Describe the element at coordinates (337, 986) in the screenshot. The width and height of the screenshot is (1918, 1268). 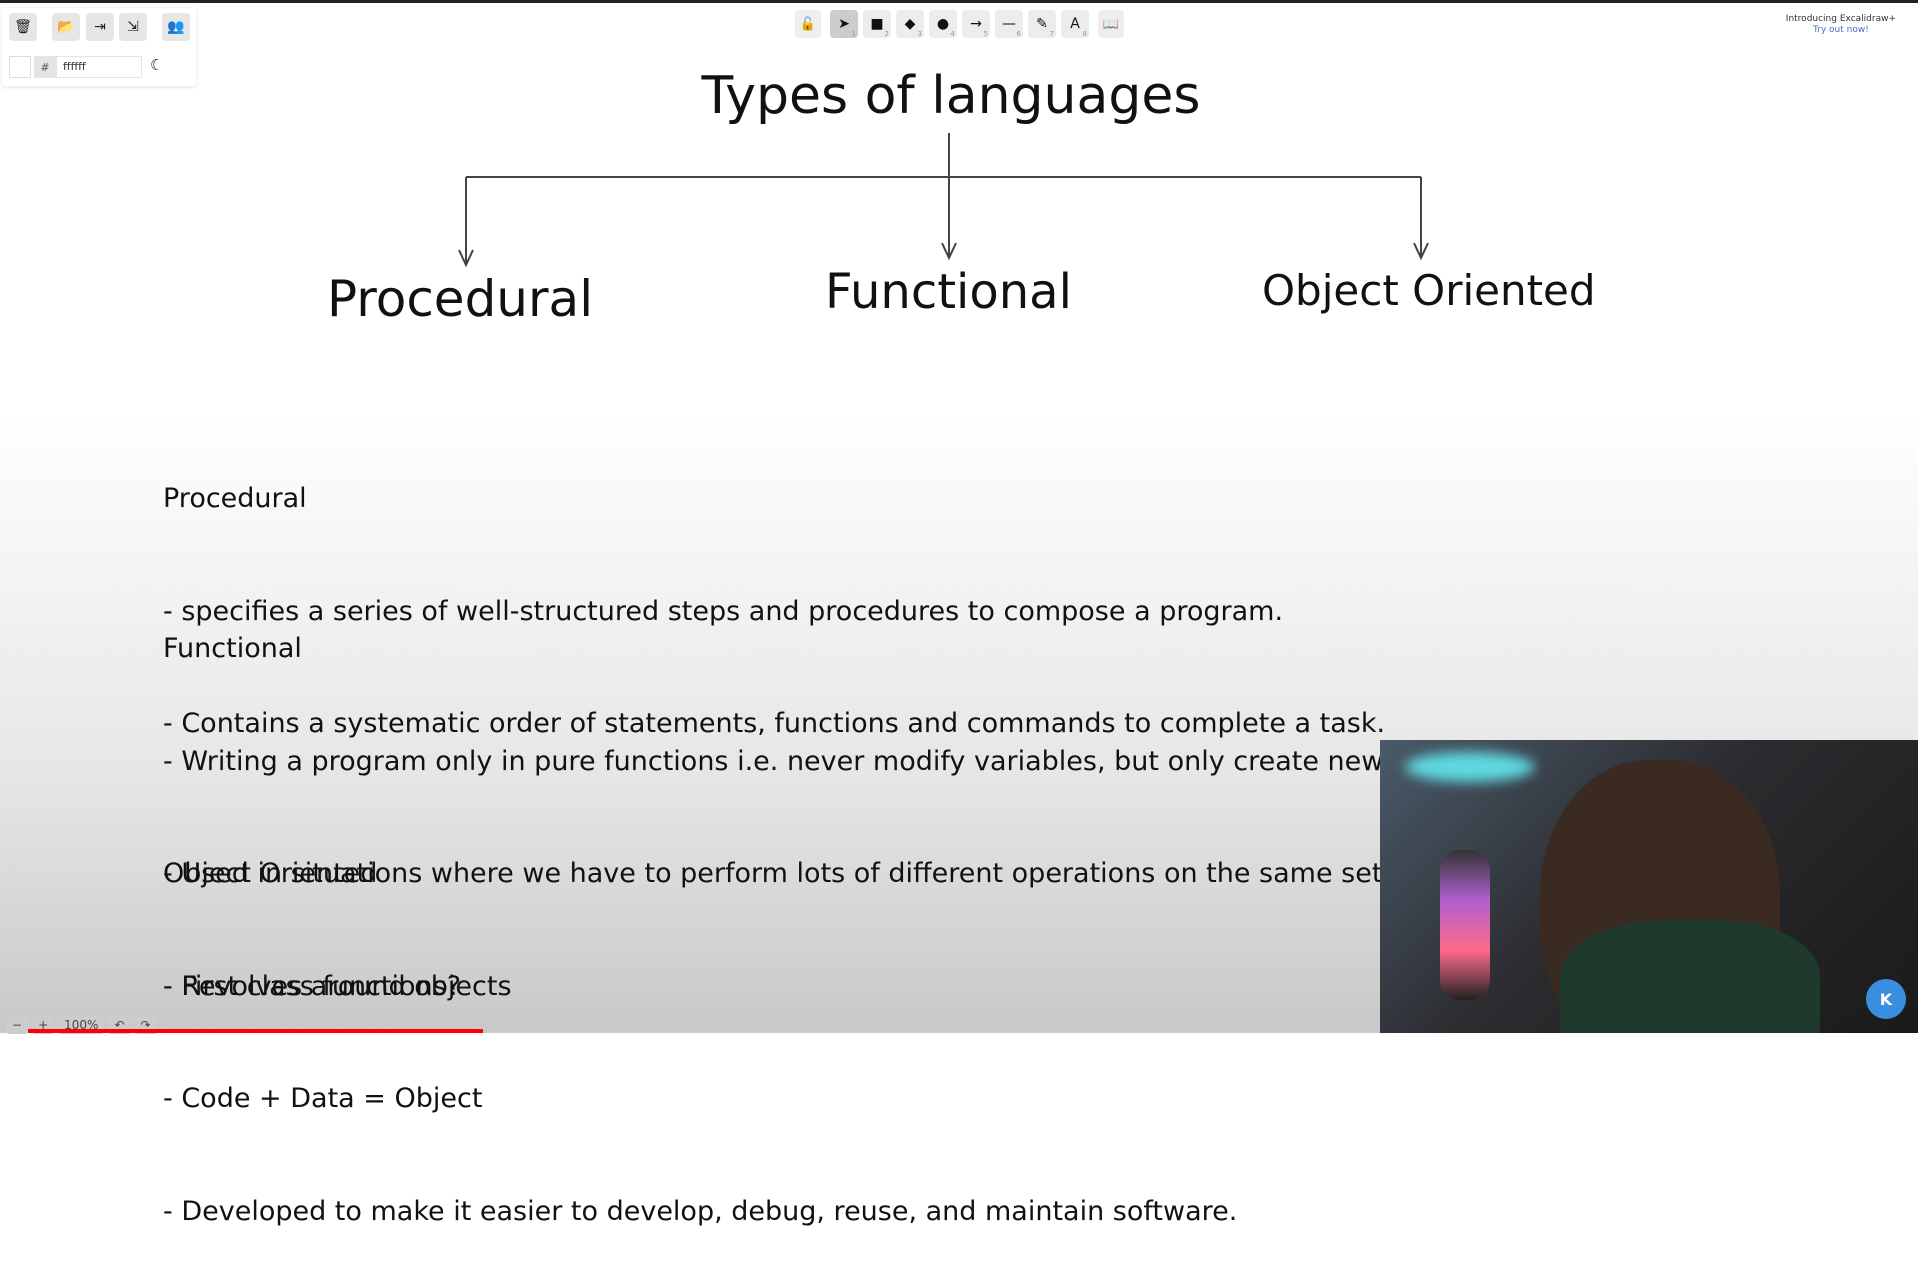
I see `note-item: - Revolves around objects` at that location.